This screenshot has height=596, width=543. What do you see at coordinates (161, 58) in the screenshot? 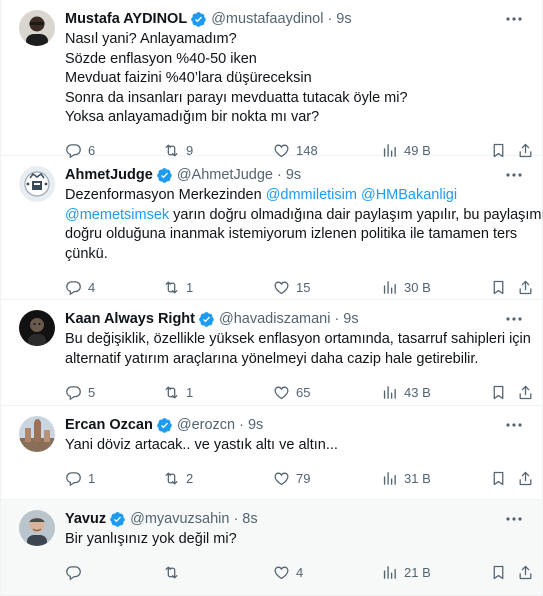
I see `text-line: Sözde enflasyon %40-50 iken` at bounding box center [161, 58].